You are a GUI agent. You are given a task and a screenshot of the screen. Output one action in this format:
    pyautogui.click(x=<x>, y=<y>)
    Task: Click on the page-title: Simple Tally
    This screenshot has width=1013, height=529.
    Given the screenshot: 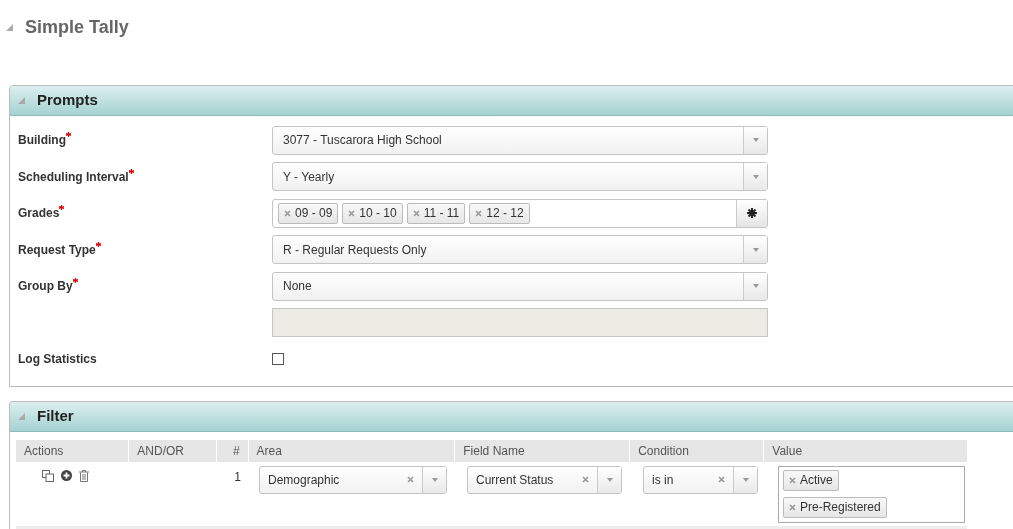 What is the action you would take?
    pyautogui.click(x=77, y=27)
    